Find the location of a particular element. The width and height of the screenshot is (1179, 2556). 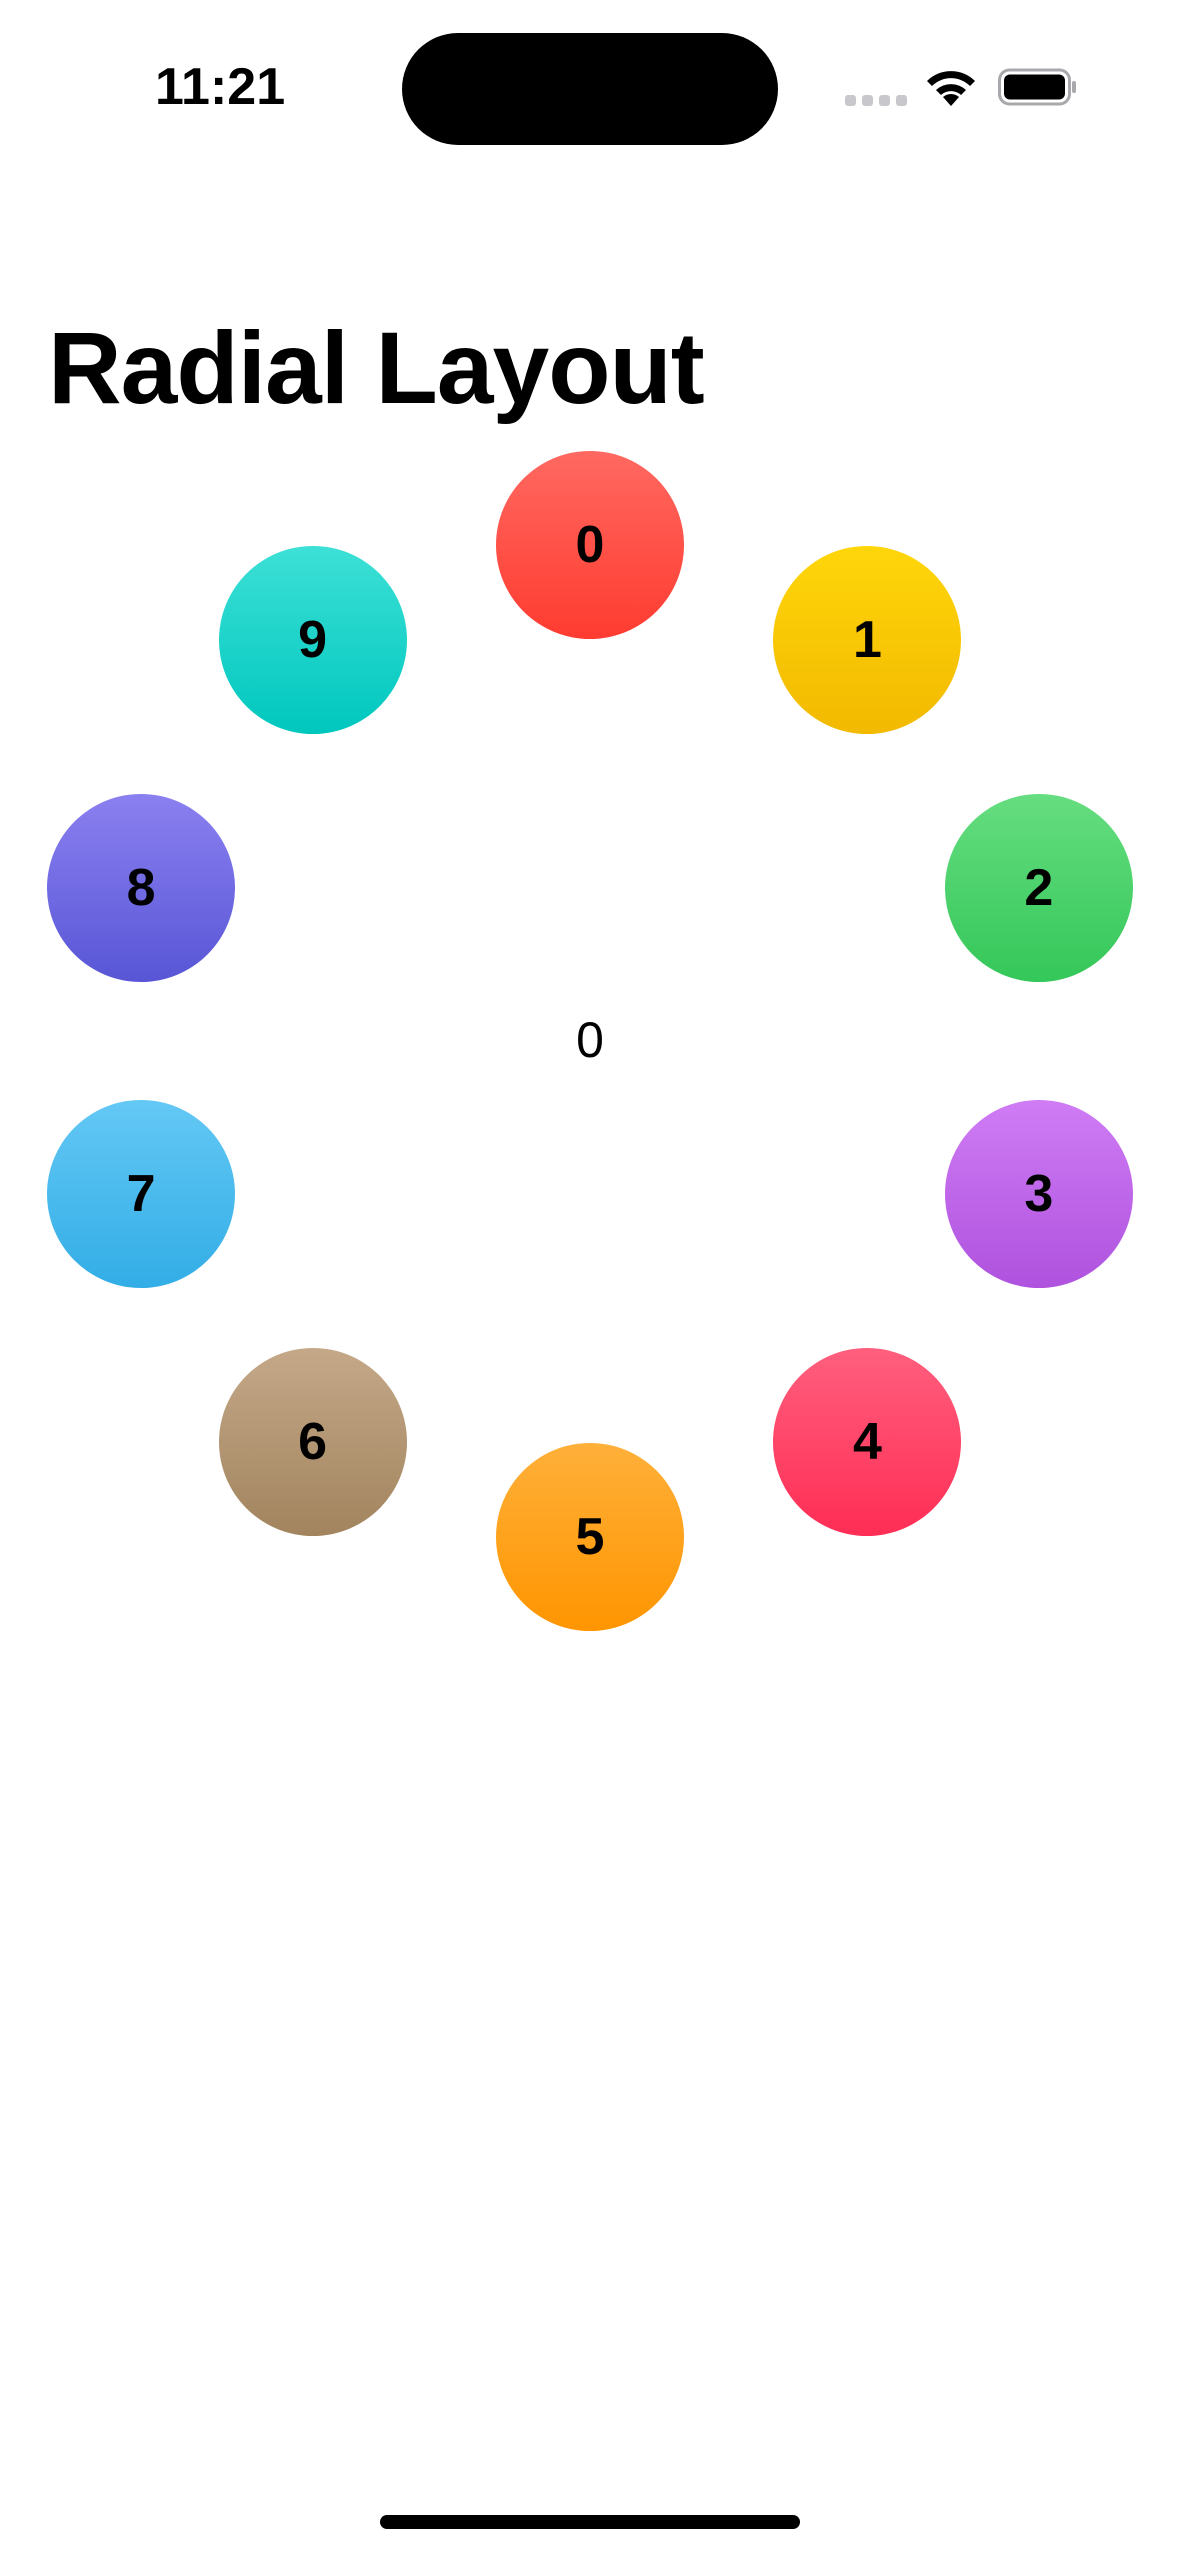

radial-item-0: 0 is located at coordinates (590, 545).